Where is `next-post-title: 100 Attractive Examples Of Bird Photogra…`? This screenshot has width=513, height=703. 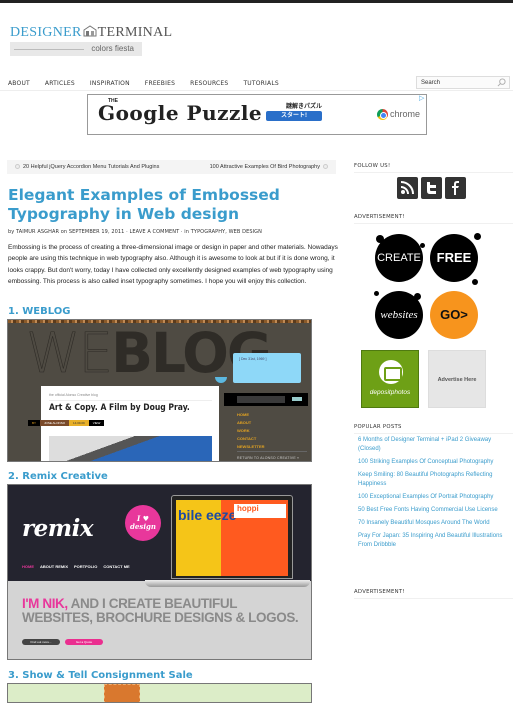 next-post-title: 100 Attractive Examples Of Bird Photogra… is located at coordinates (264, 167).